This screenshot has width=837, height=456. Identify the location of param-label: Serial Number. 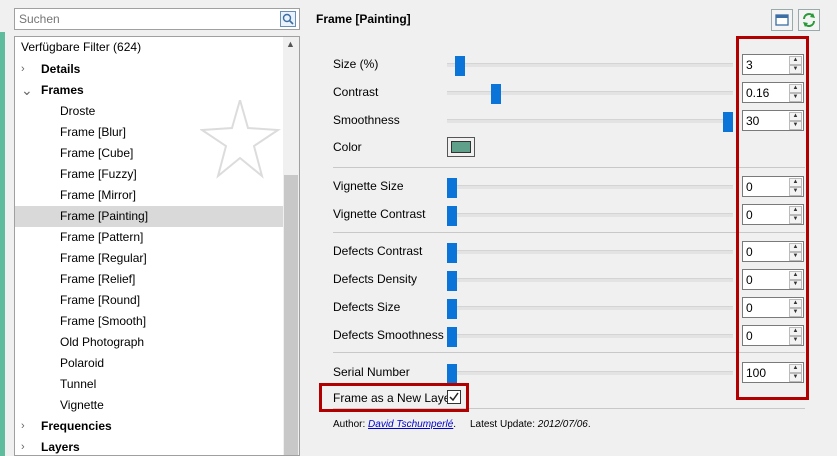
(371, 372).